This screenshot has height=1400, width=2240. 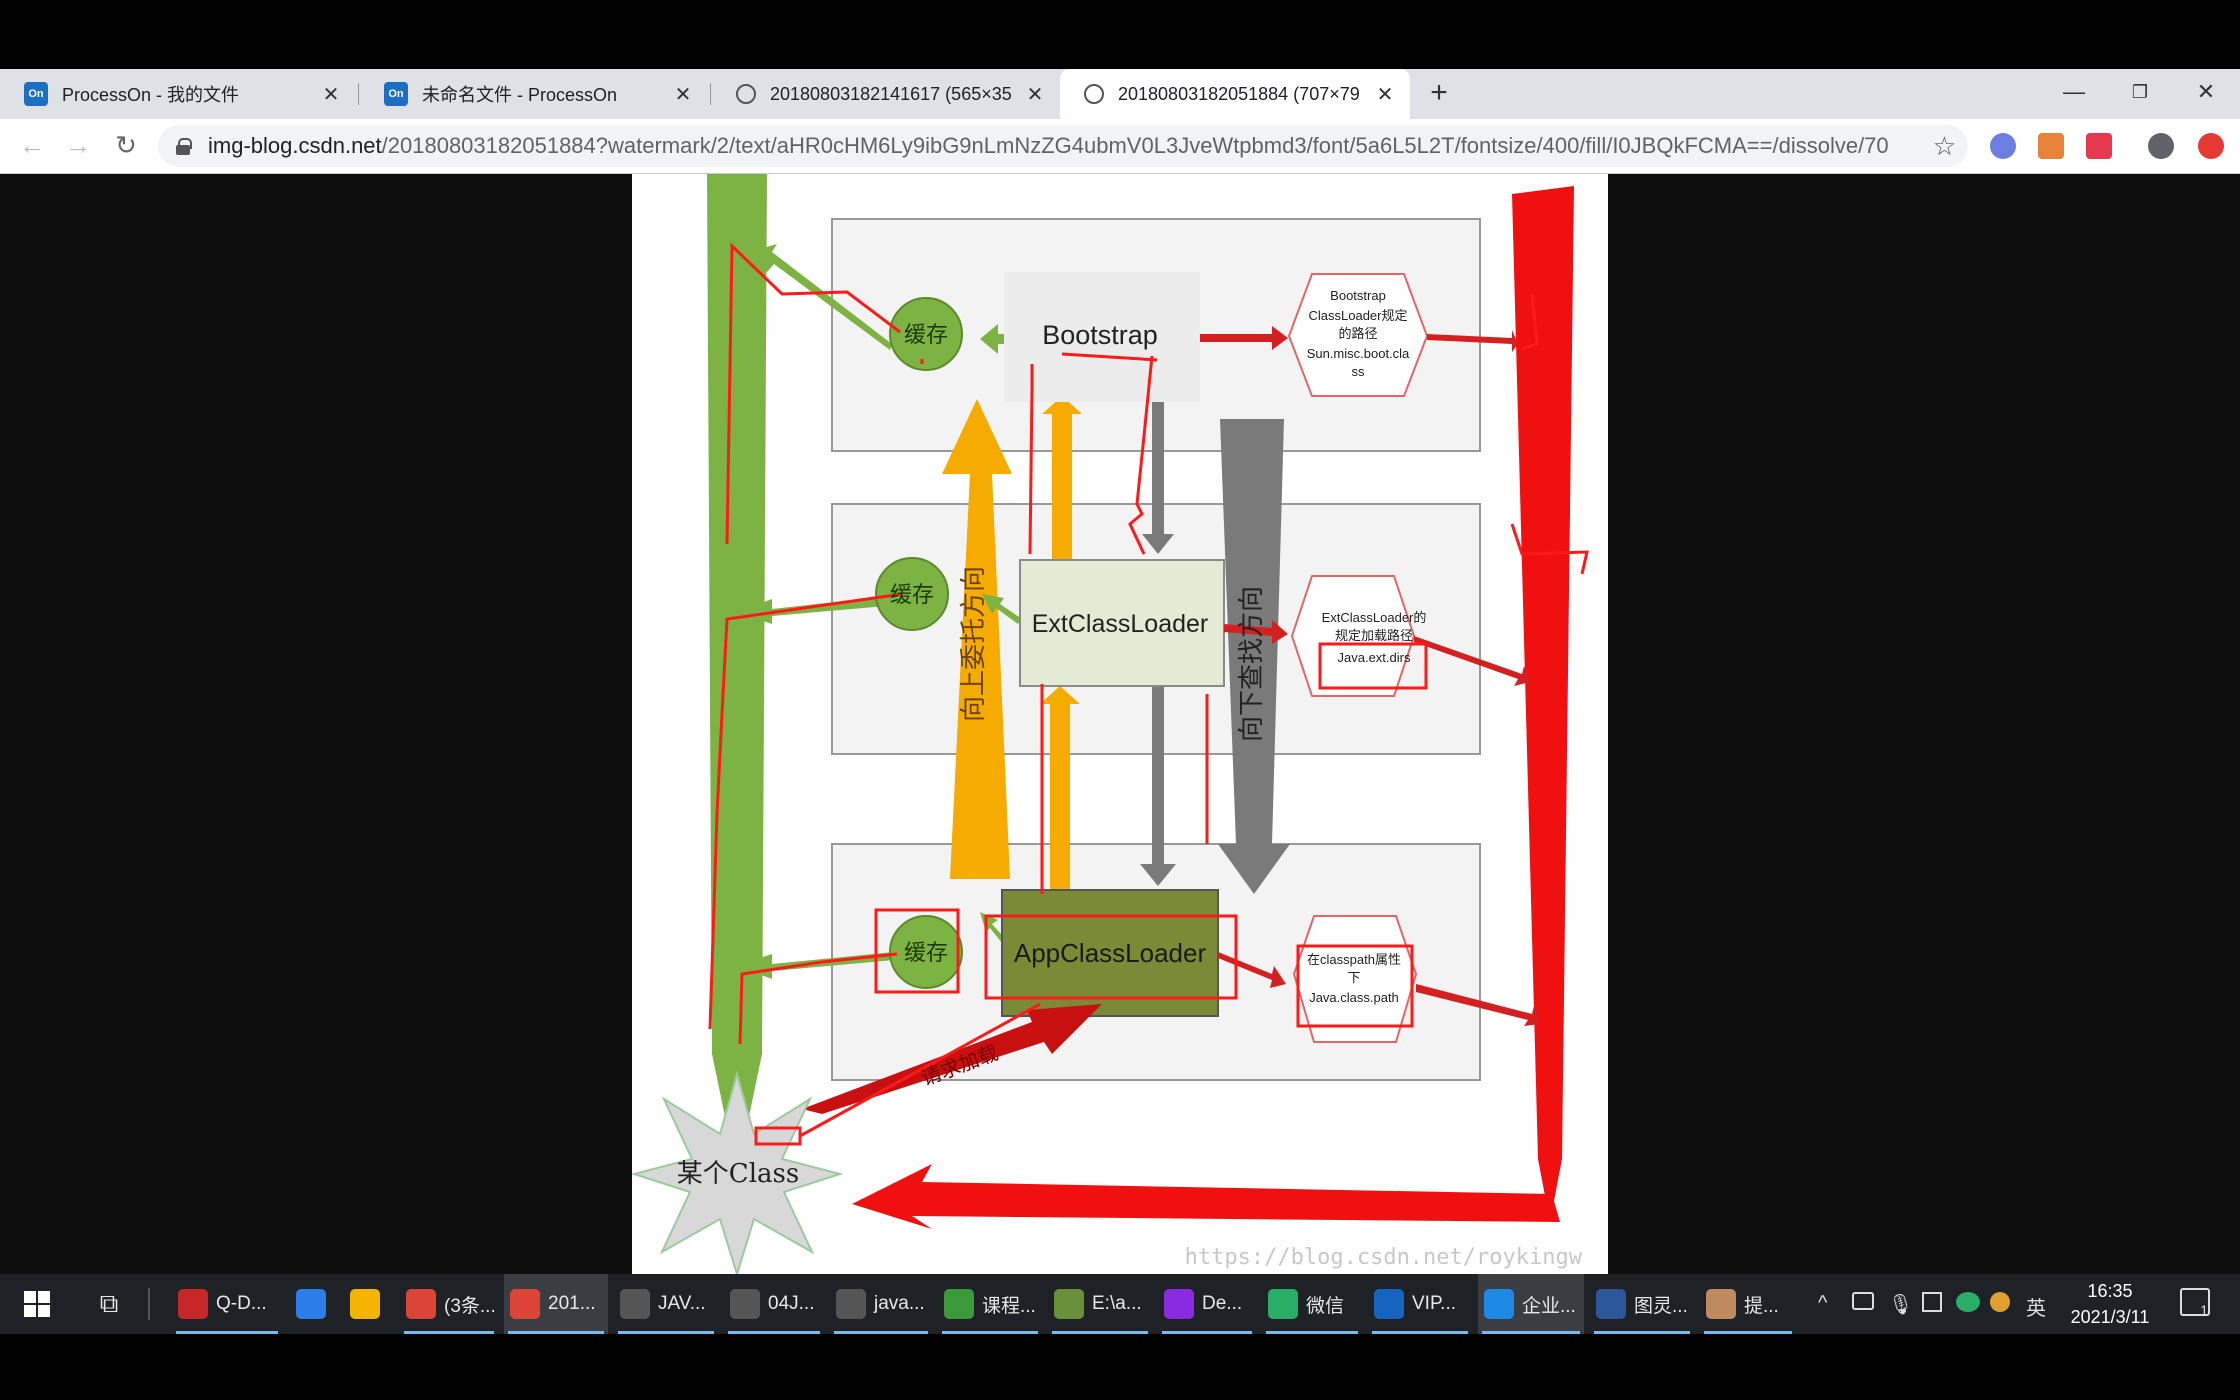 I want to click on ext-path-line-1: ExtClassLoader的, so click(x=1374, y=617).